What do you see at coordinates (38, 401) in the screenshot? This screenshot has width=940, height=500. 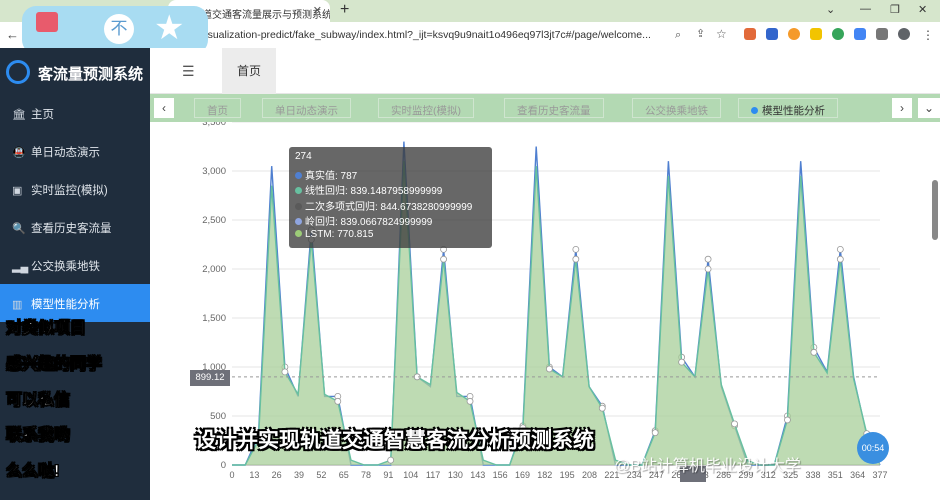 I see `overlay-caption: 可以私信` at bounding box center [38, 401].